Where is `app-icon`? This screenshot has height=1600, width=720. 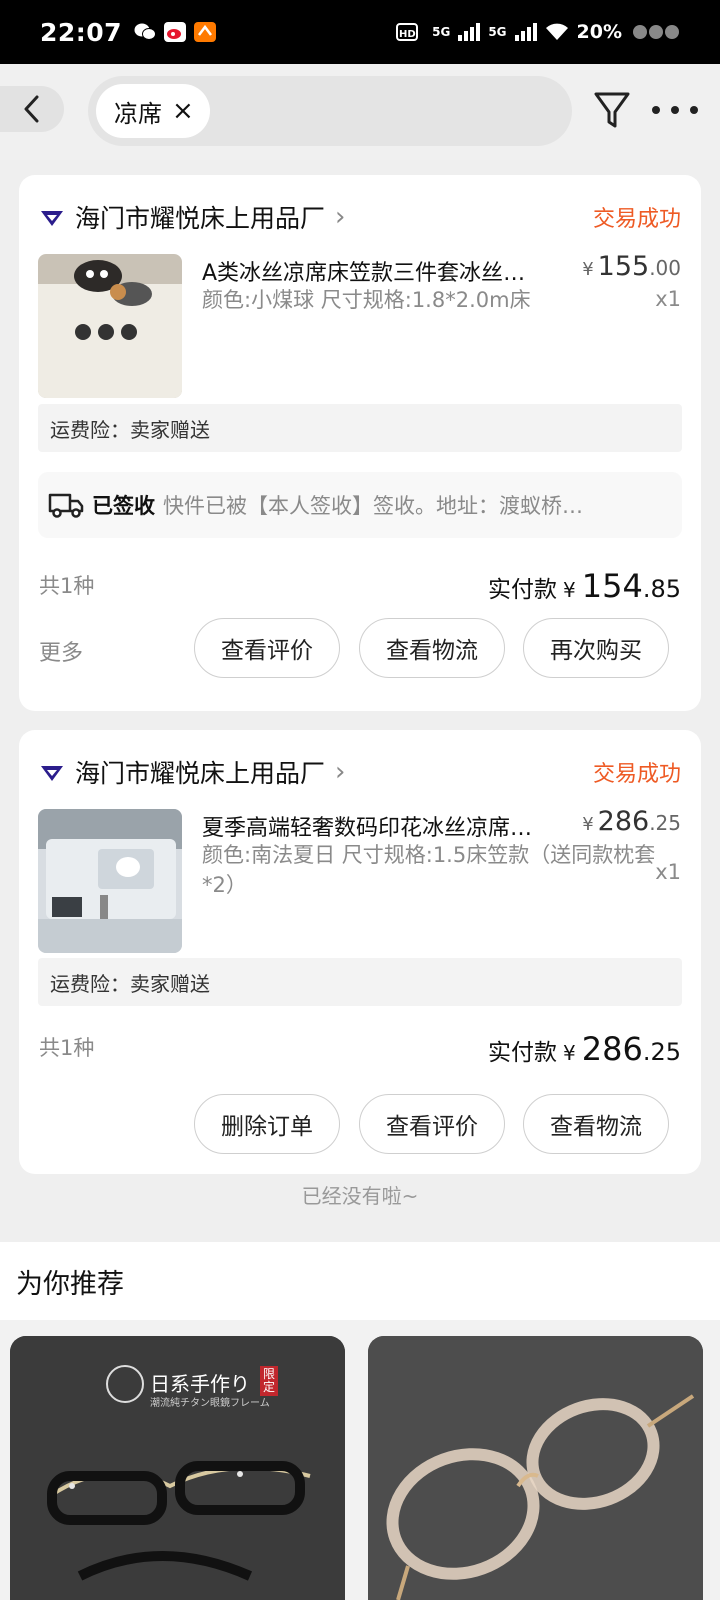
app-icon is located at coordinates (205, 32).